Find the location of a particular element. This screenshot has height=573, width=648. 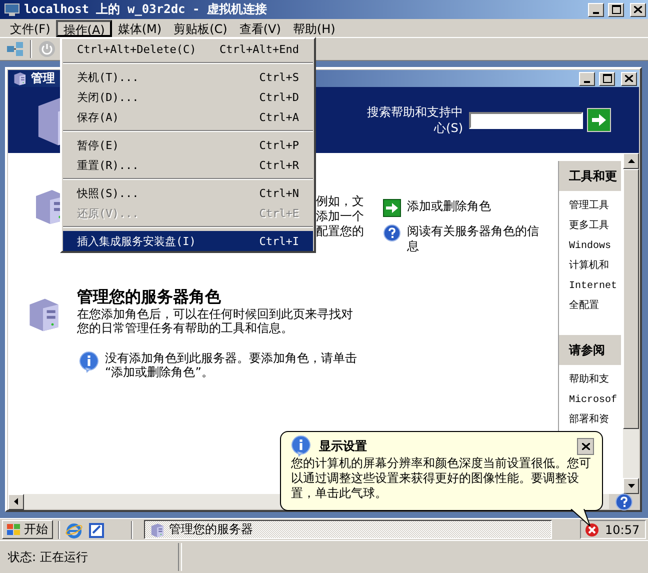

arrow-icon is located at coordinates (599, 120).